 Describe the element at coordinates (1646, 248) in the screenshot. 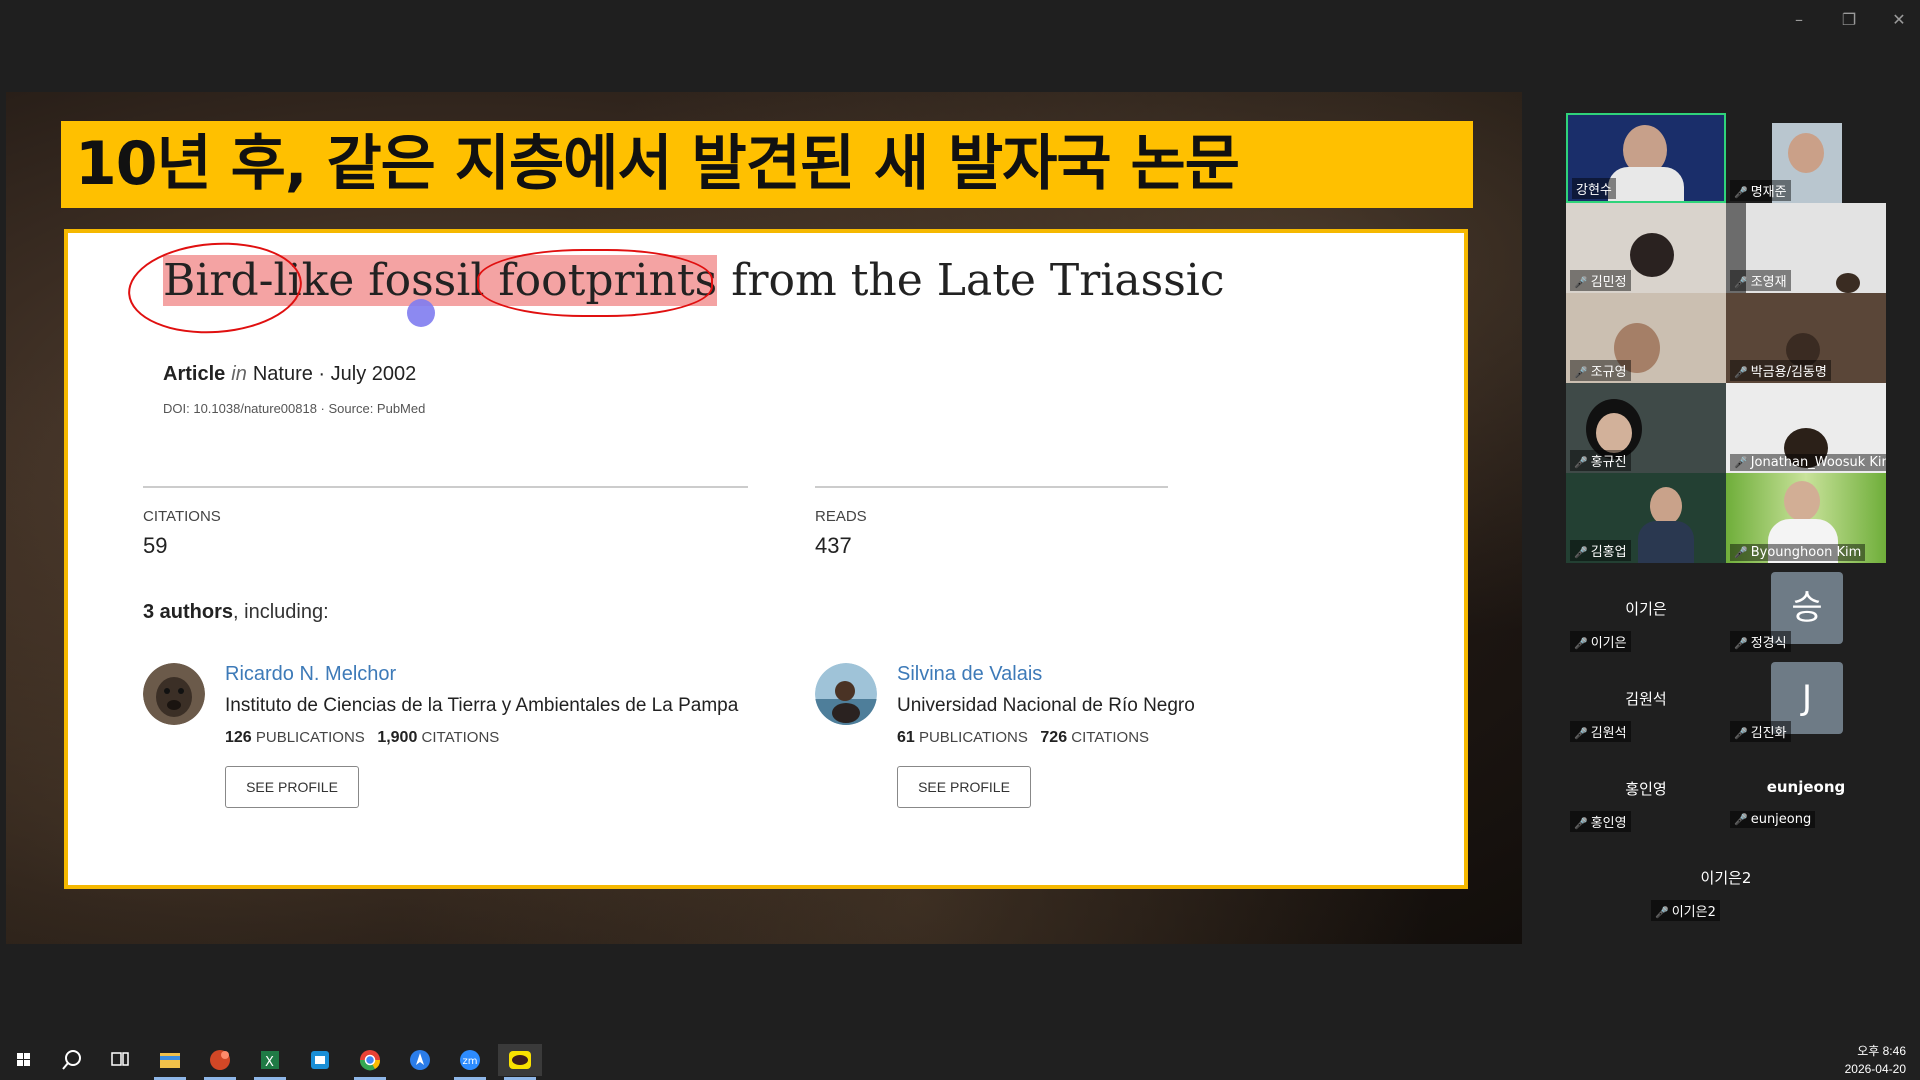

I see `participant-tile: 🎤 김민정` at that location.